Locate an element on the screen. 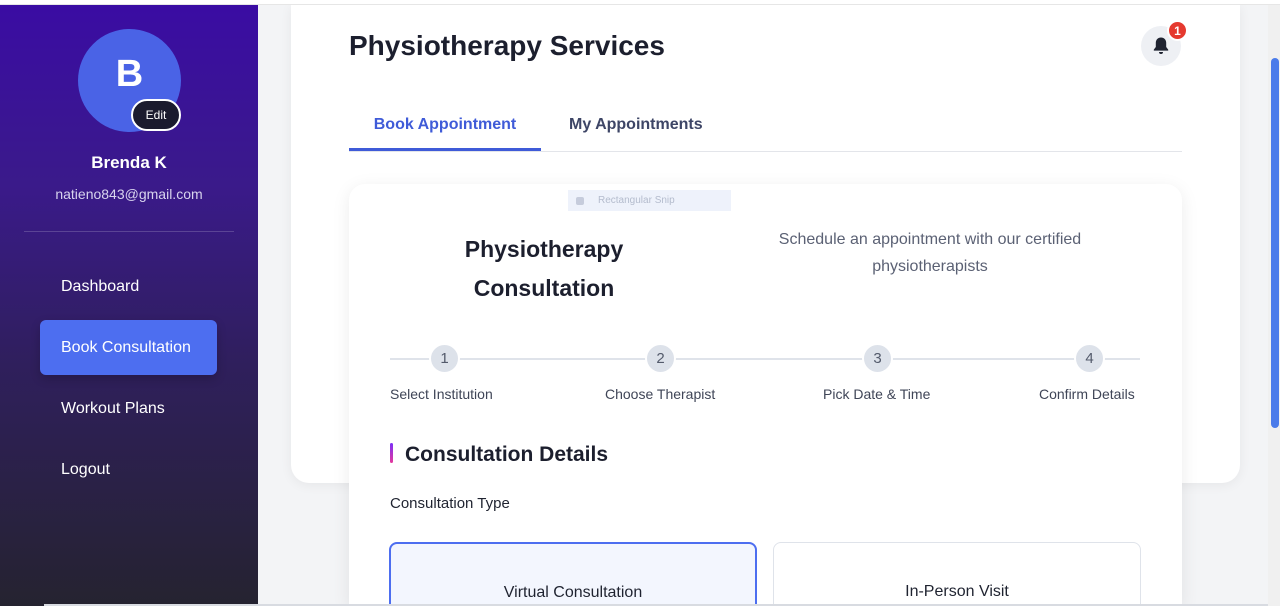 This screenshot has width=1280, height=606. in-person-visit-option: In-Person Visit is located at coordinates (957, 574).